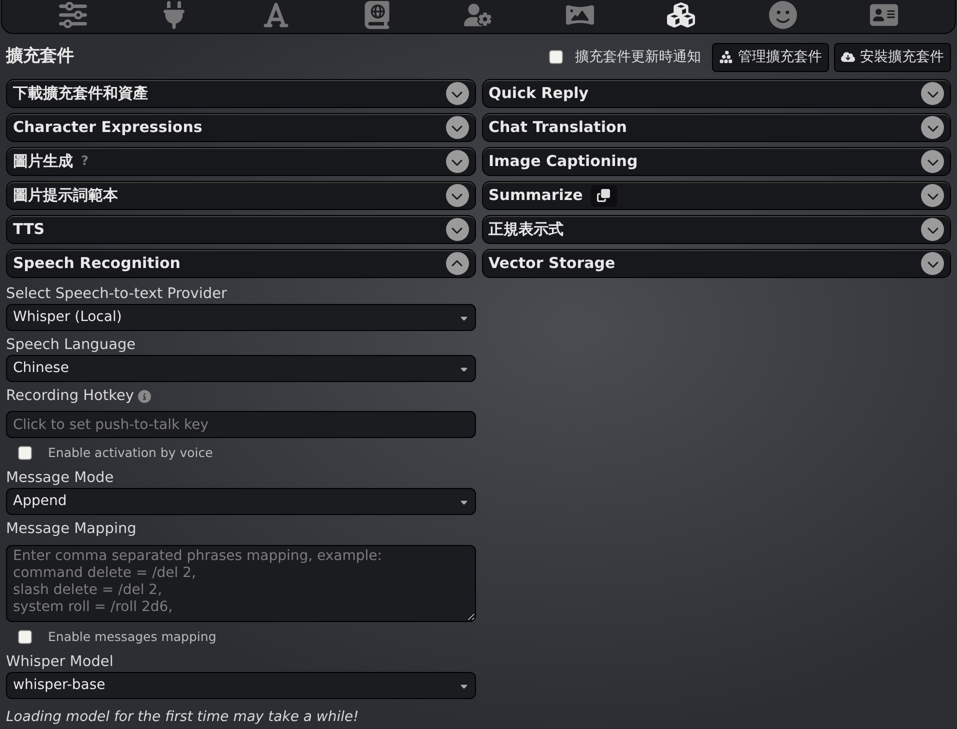  Describe the element at coordinates (241, 583) in the screenshot. I see `text-area: Enter comma separated phrases mapping, example: command delete = /del 2, slash delete = /del 2, system roll = /roll 2d6,` at that location.